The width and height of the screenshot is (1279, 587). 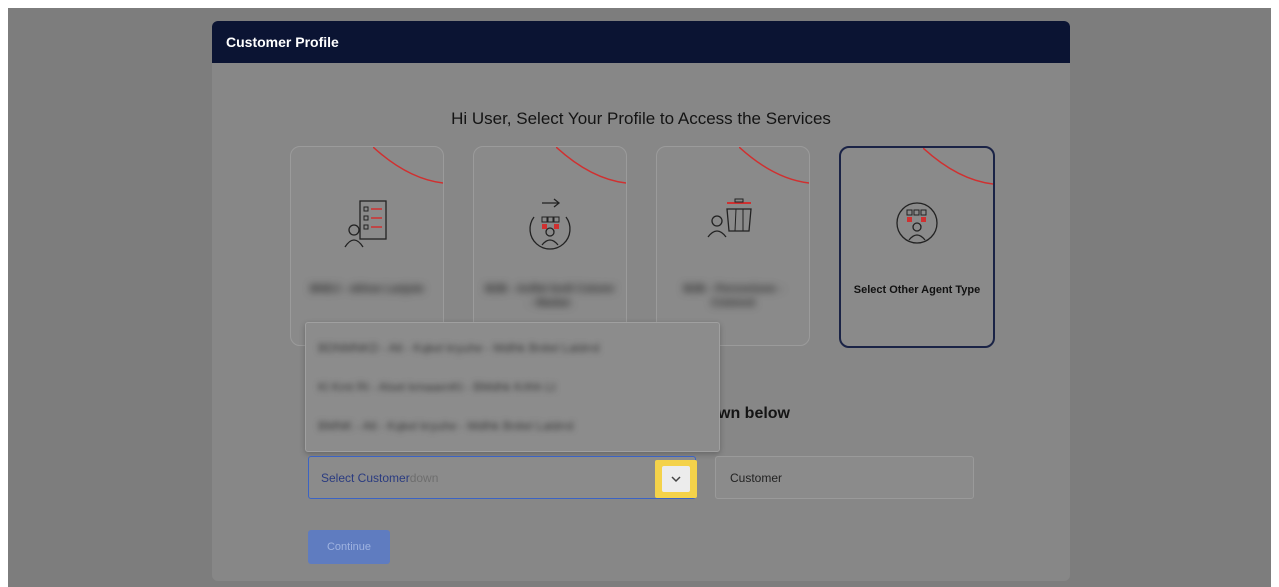 I want to click on transfer-person-icon, so click(x=550, y=224).